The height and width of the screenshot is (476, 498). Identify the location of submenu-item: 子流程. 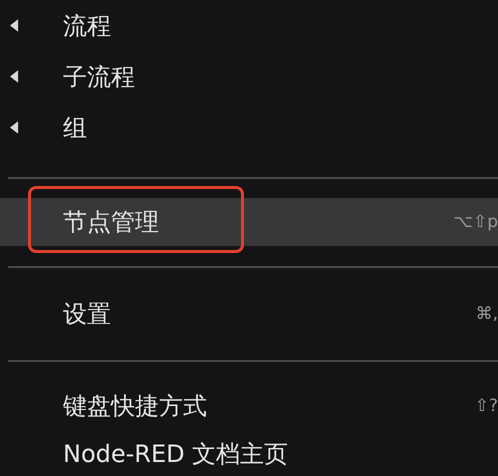
(249, 76).